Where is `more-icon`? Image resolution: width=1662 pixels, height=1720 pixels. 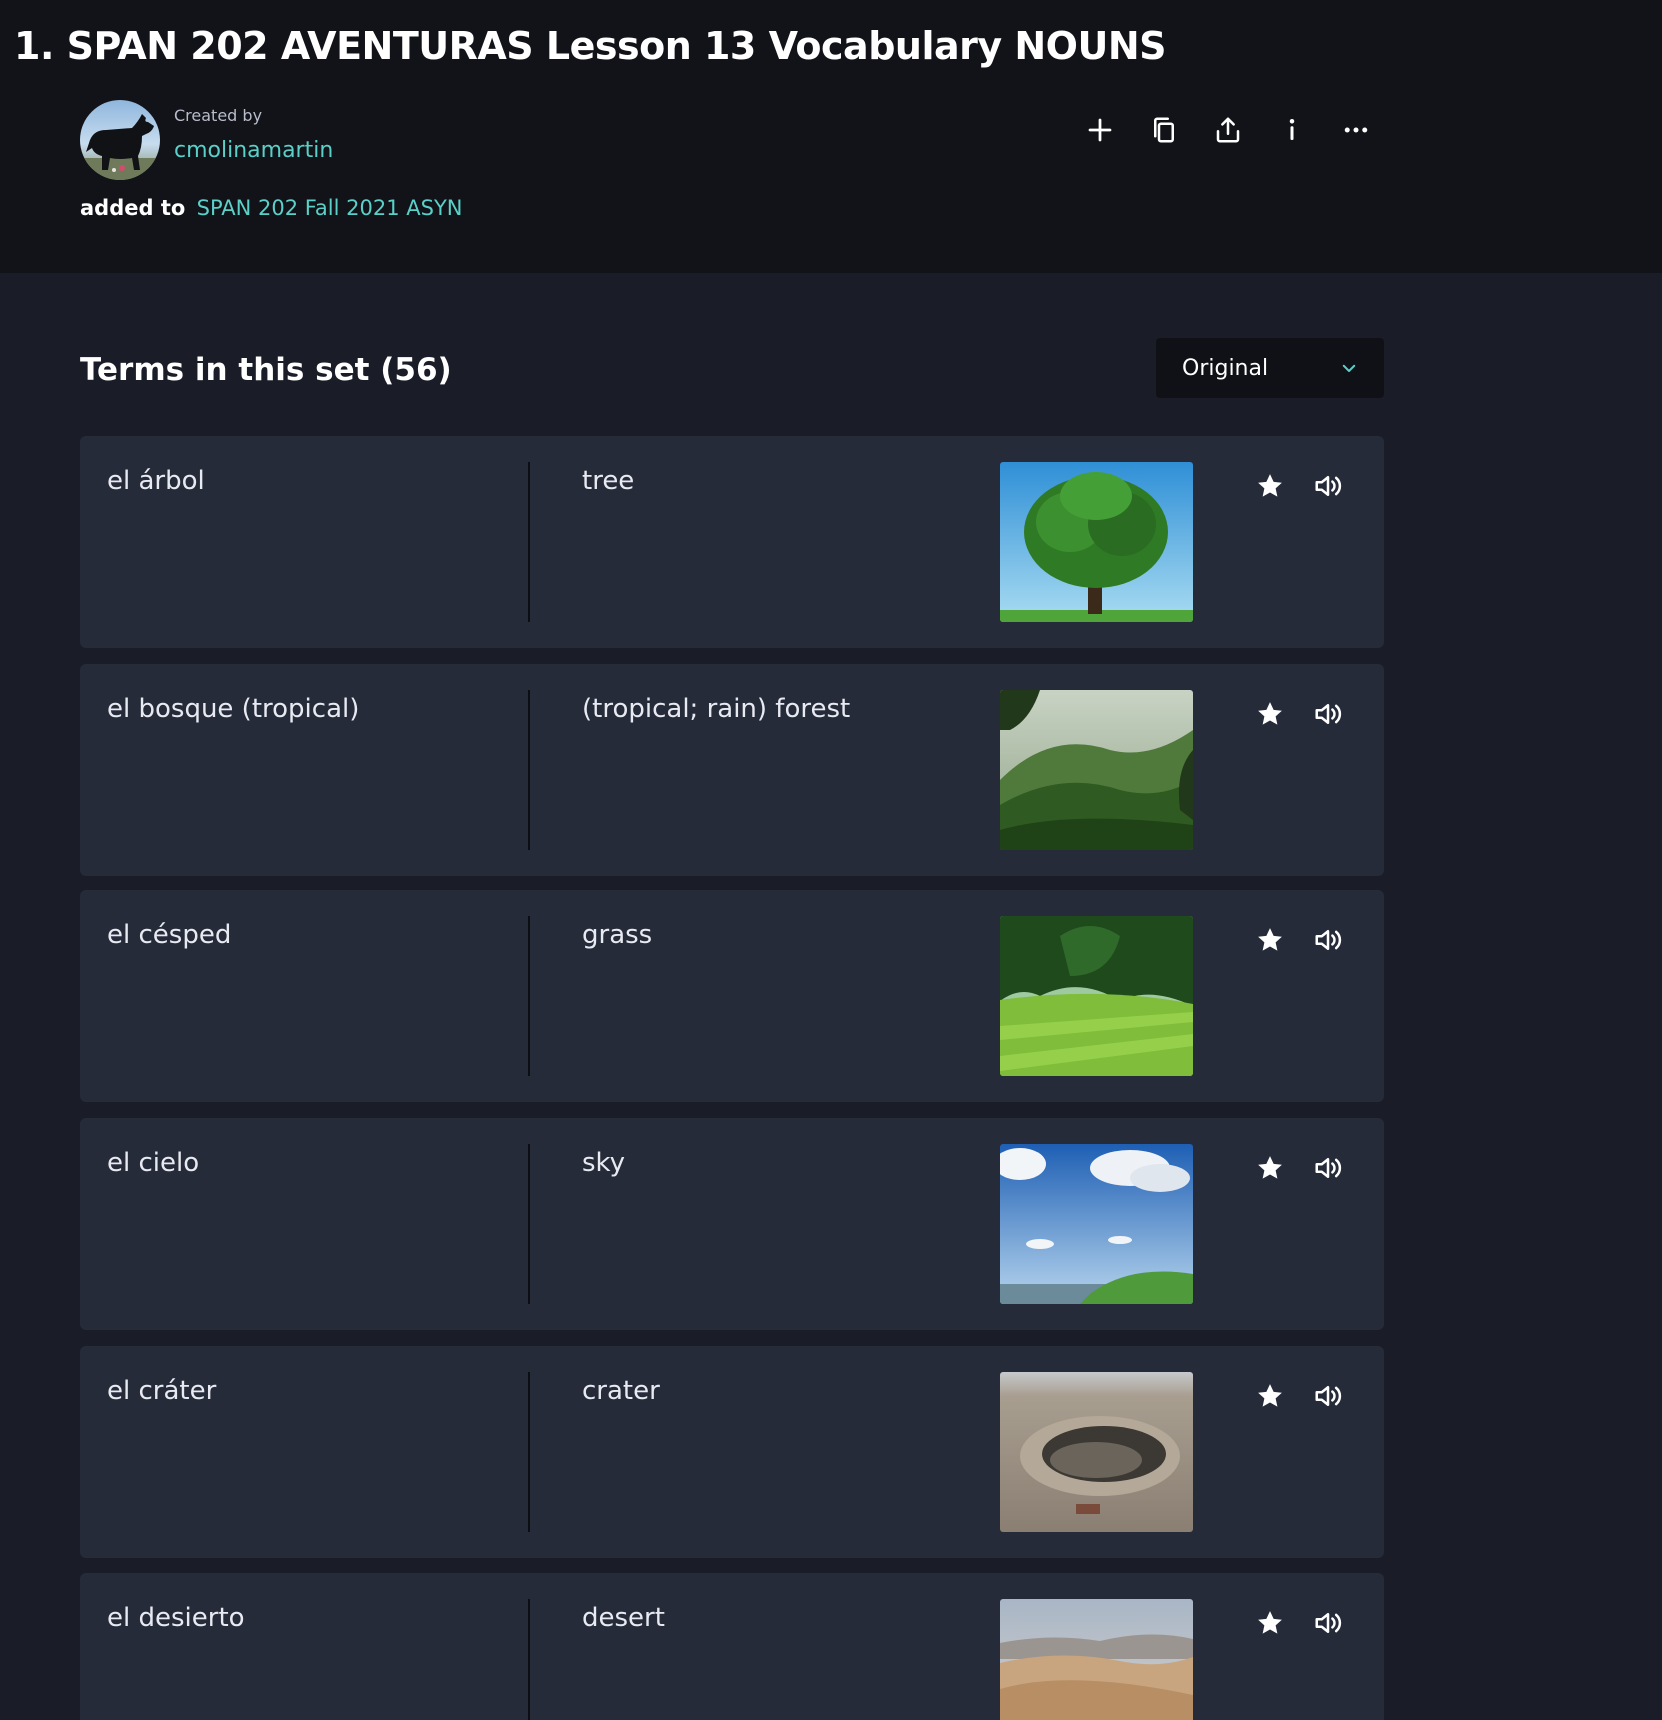 more-icon is located at coordinates (1356, 130).